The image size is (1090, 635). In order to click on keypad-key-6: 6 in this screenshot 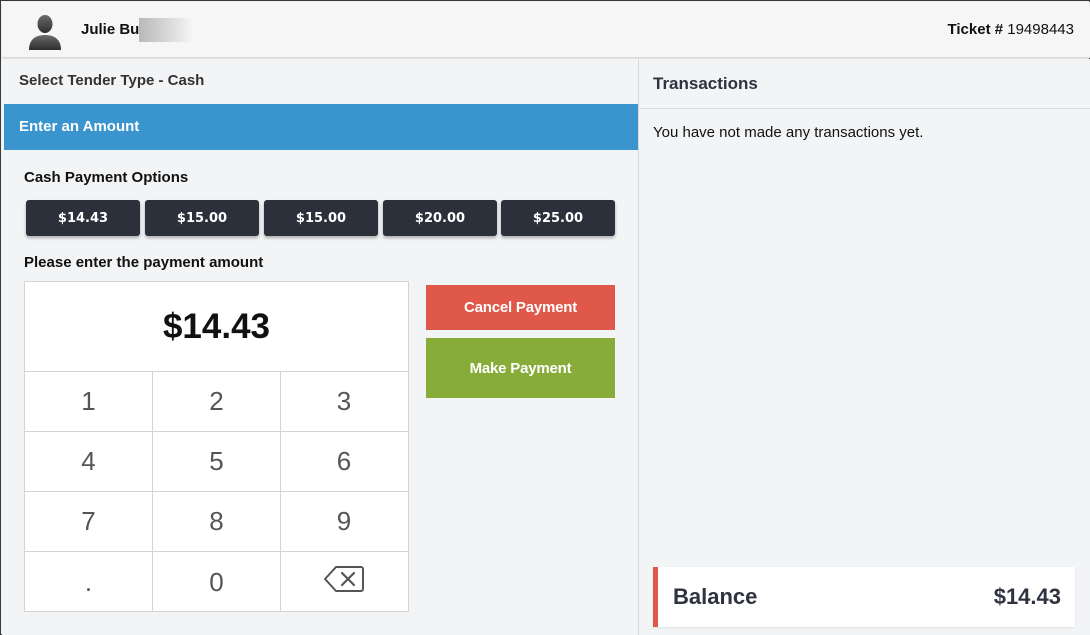, I will do `click(344, 462)`.